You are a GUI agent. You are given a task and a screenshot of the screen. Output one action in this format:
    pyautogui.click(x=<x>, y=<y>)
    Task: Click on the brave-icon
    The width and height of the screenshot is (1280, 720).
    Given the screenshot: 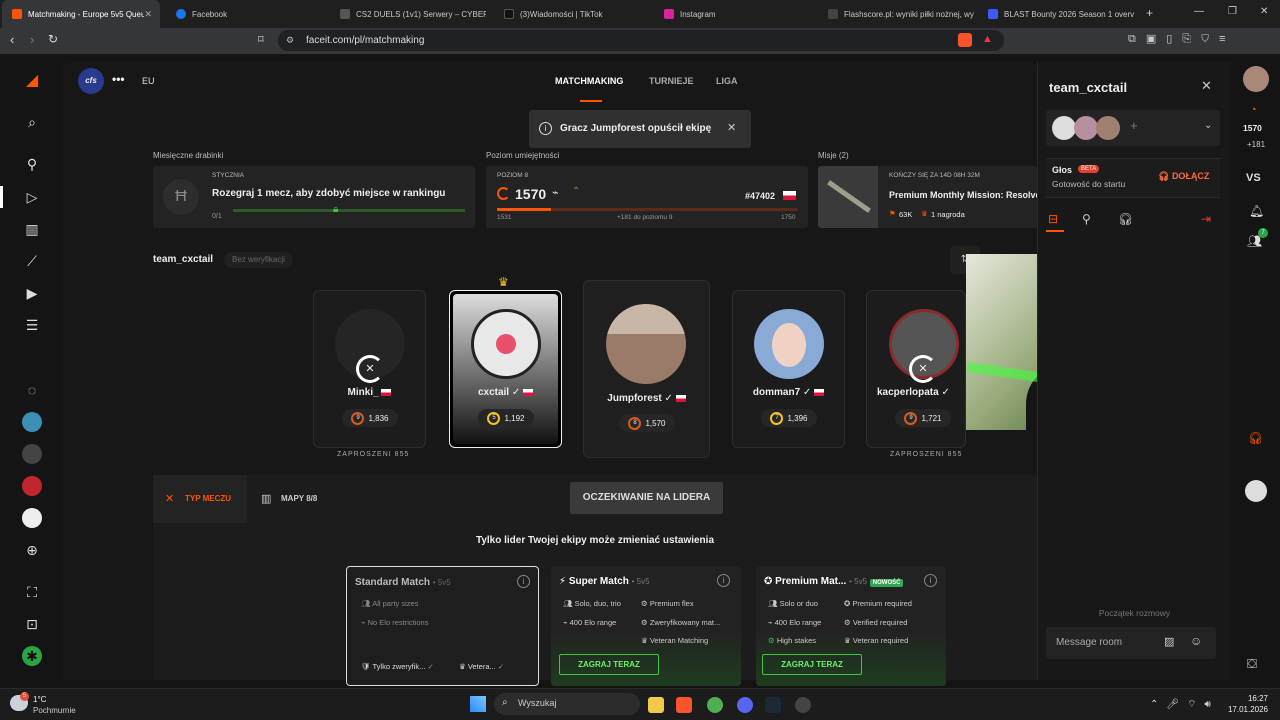 What is the action you would take?
    pyautogui.click(x=684, y=705)
    